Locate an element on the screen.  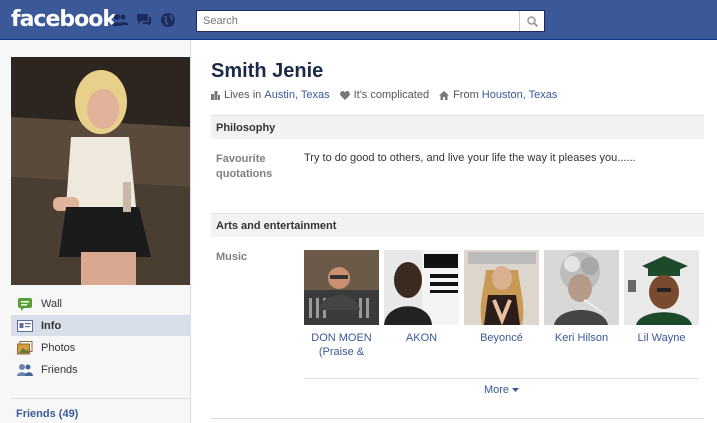
sidebar-item-photos: Photos is located at coordinates (100, 347).